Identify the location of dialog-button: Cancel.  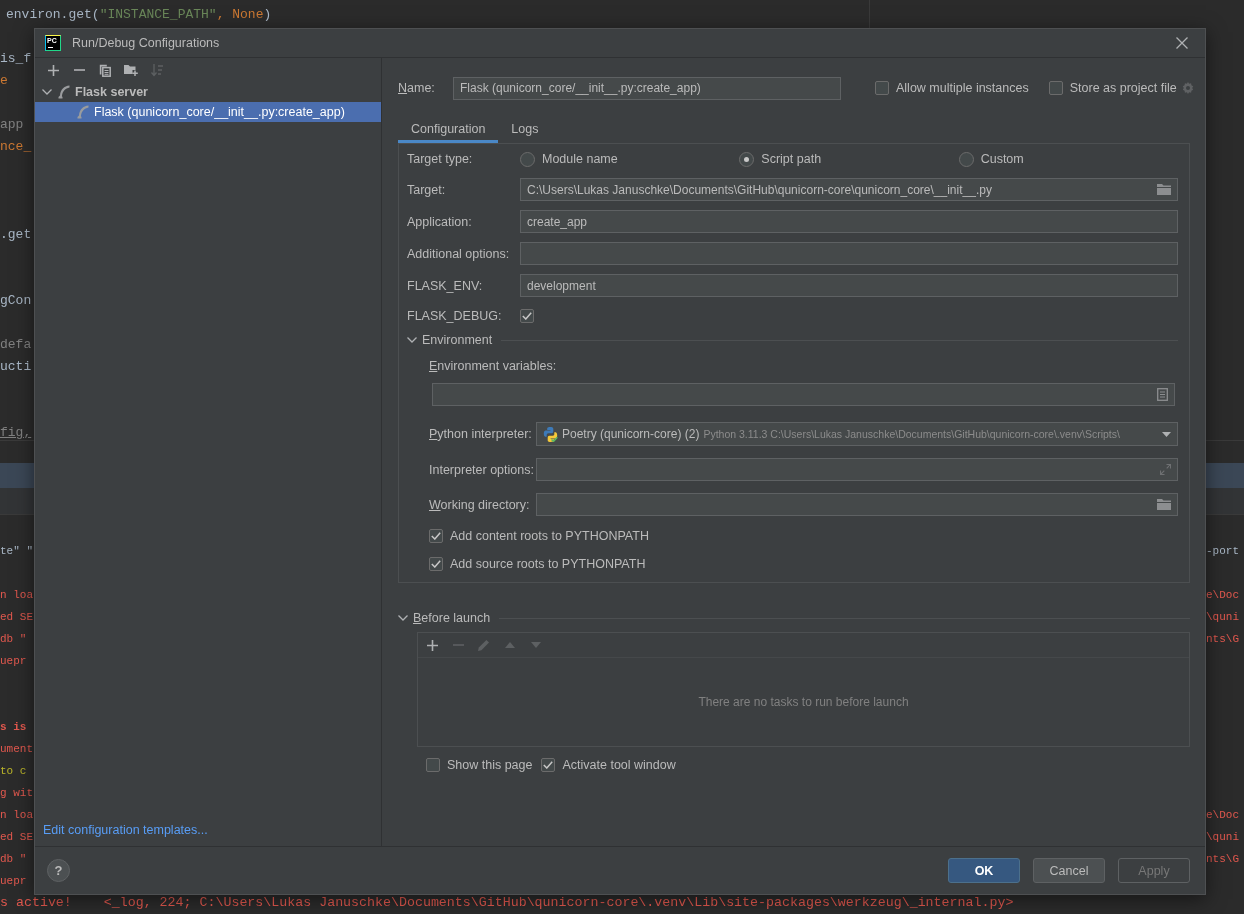
(1069, 870).